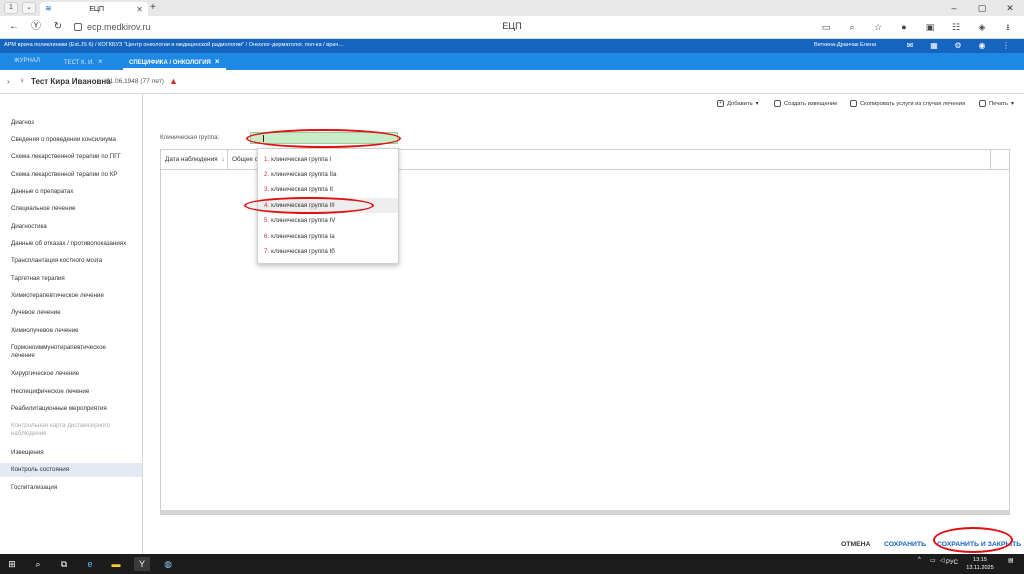 This screenshot has width=1024, height=574. I want to click on url-text: ecp.medkirov.ru, so click(119, 27).